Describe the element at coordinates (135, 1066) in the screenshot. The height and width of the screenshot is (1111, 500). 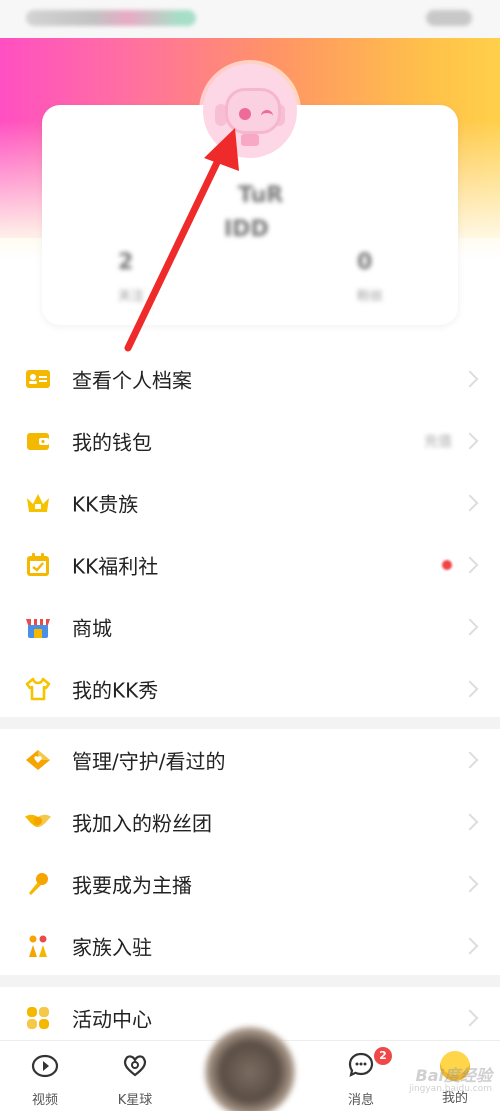
I see `heart-planet-icon` at that location.